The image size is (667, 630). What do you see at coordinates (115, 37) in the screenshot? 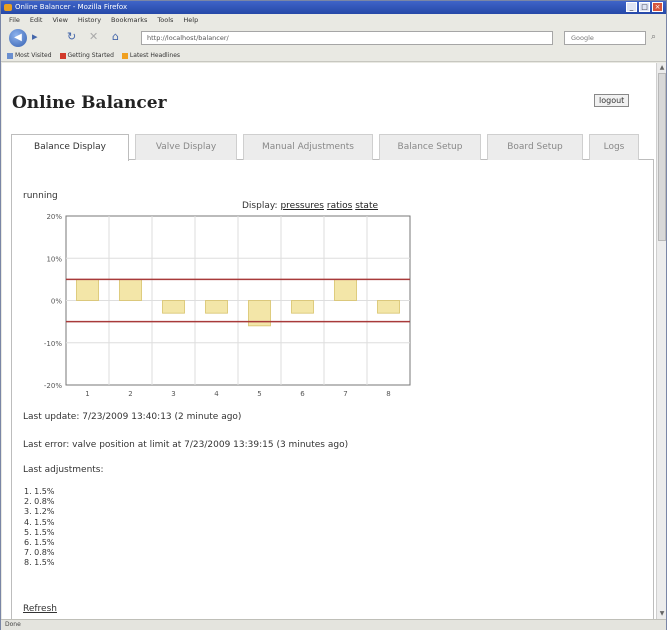
I see `home-icon: ⌂` at bounding box center [115, 37].